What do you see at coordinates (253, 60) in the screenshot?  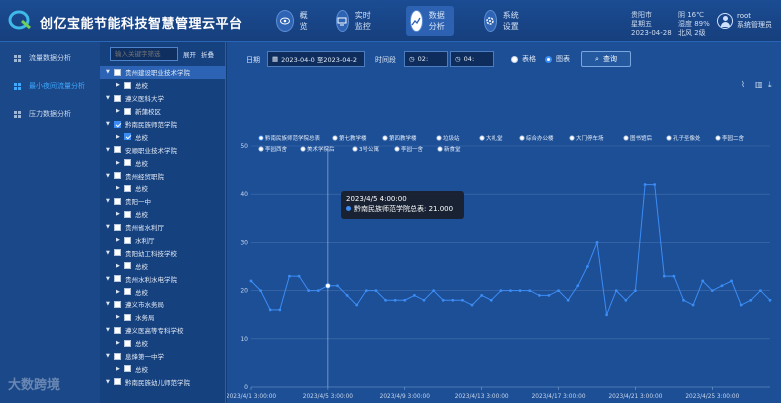 I see `date-label: 日期` at bounding box center [253, 60].